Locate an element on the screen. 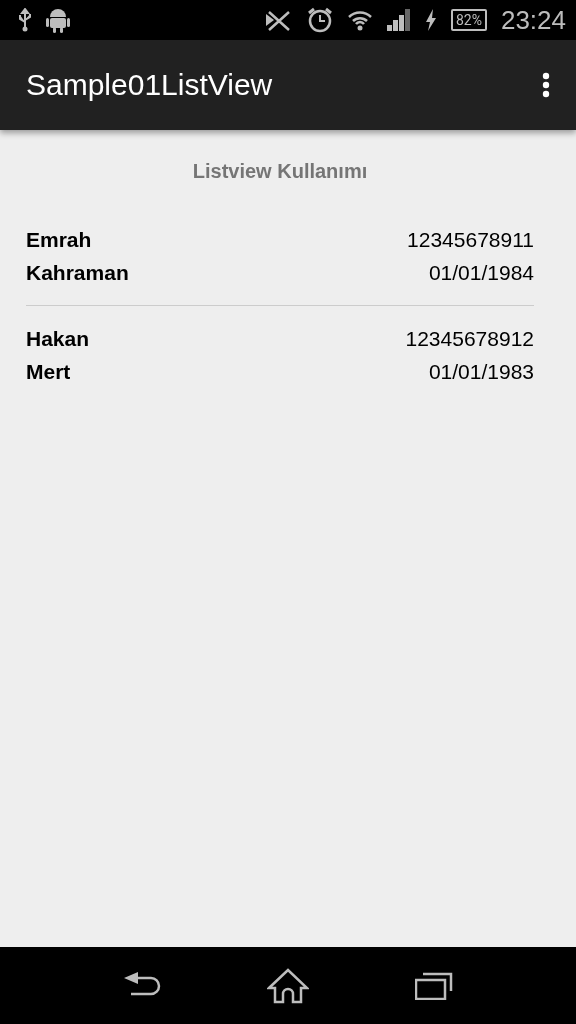 The width and height of the screenshot is (576, 1024). first-name: Emrah is located at coordinates (59, 240).